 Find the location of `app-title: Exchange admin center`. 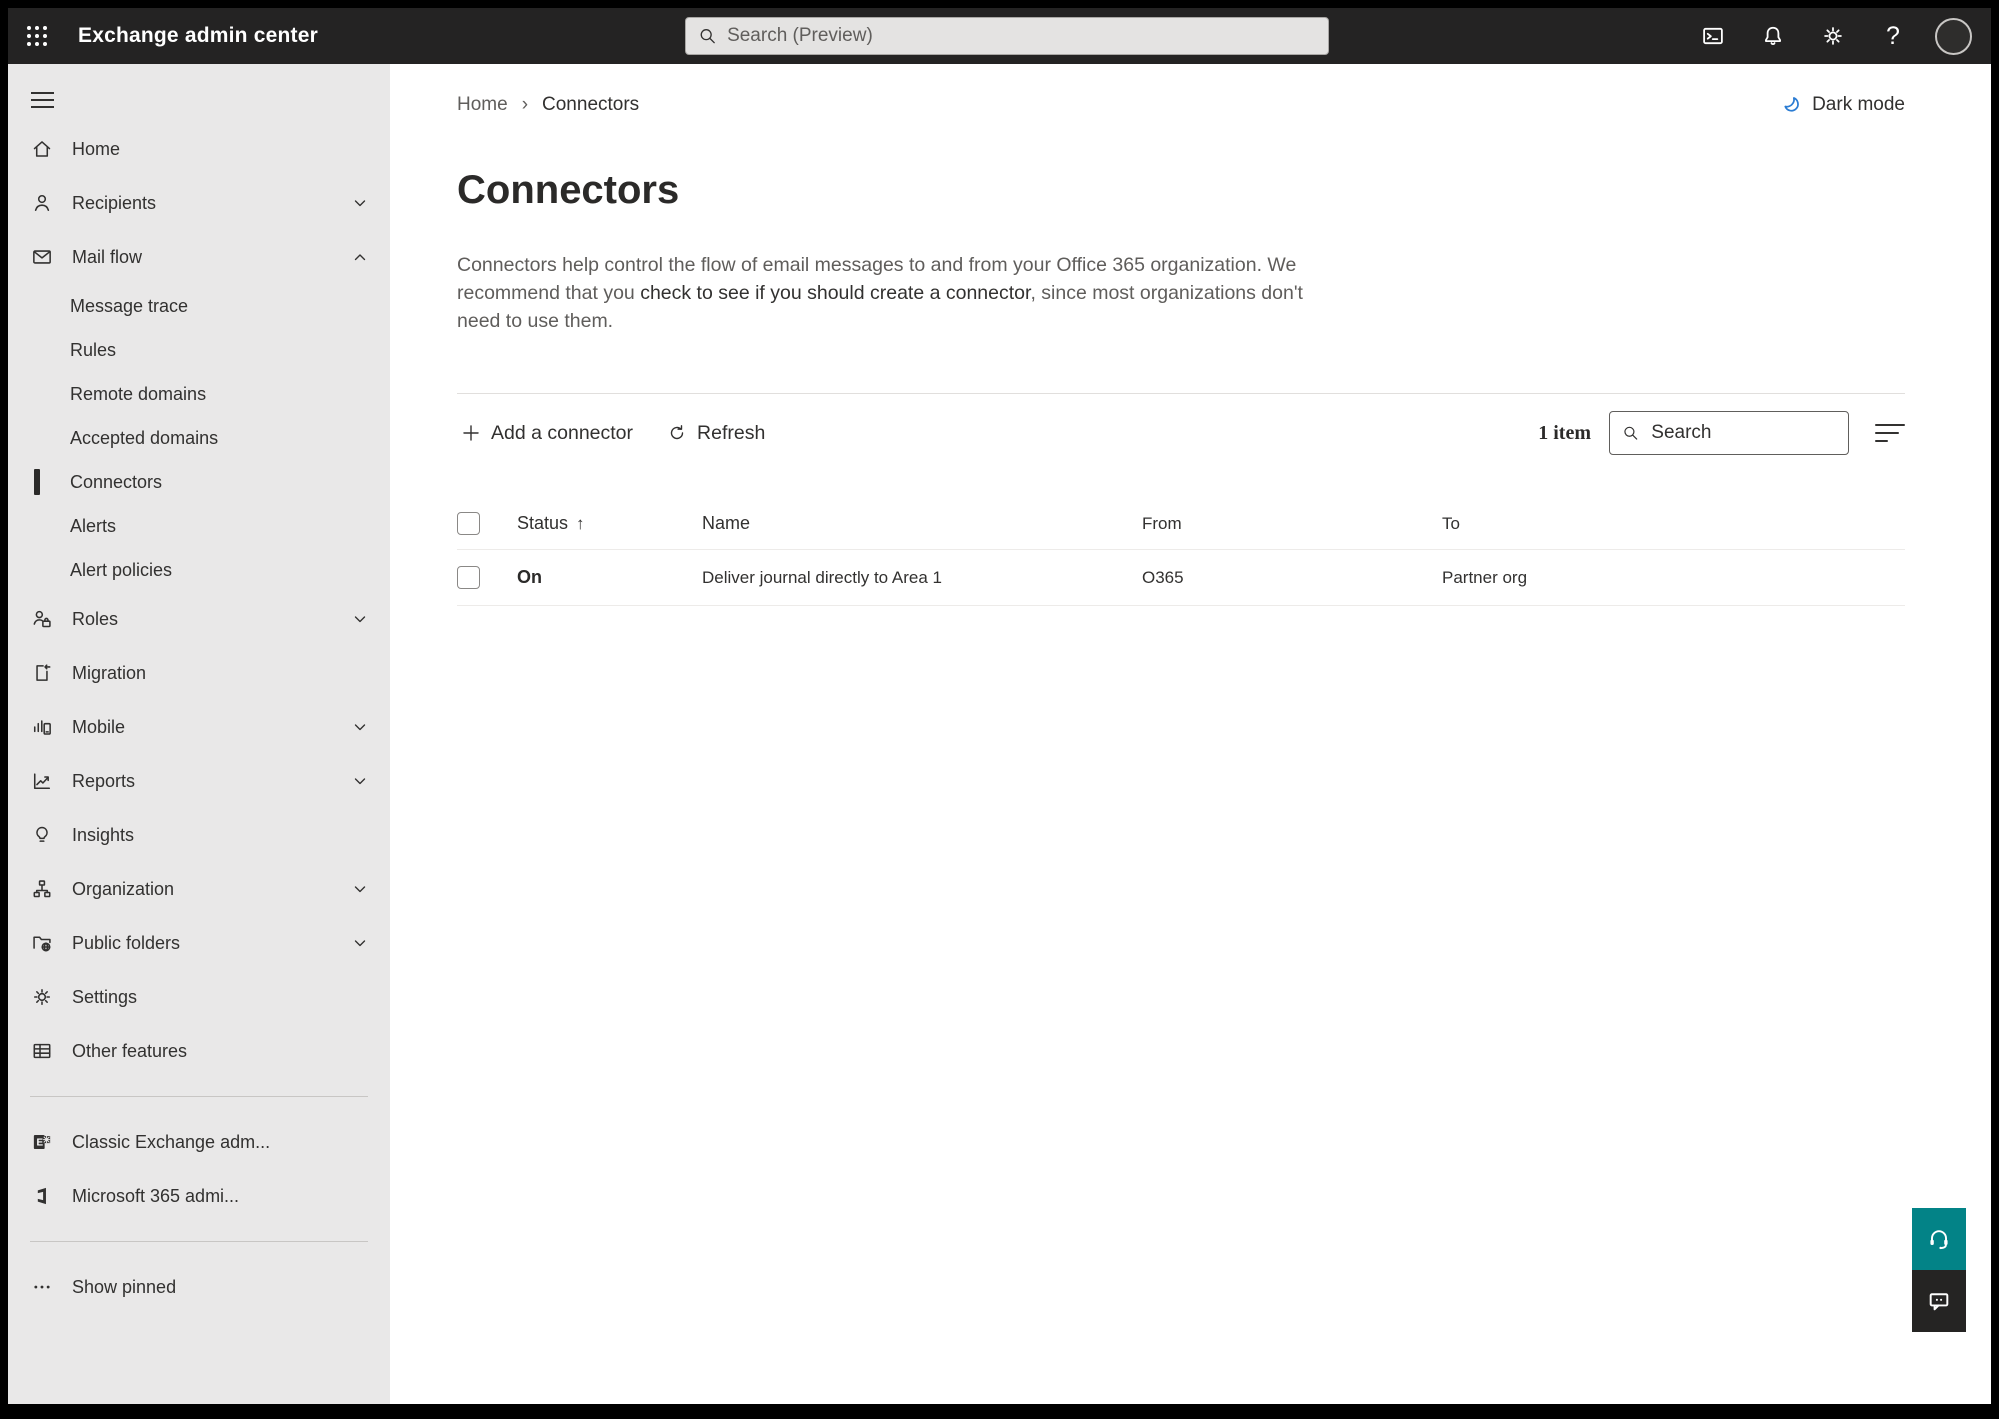

app-title: Exchange admin center is located at coordinates (198, 35).